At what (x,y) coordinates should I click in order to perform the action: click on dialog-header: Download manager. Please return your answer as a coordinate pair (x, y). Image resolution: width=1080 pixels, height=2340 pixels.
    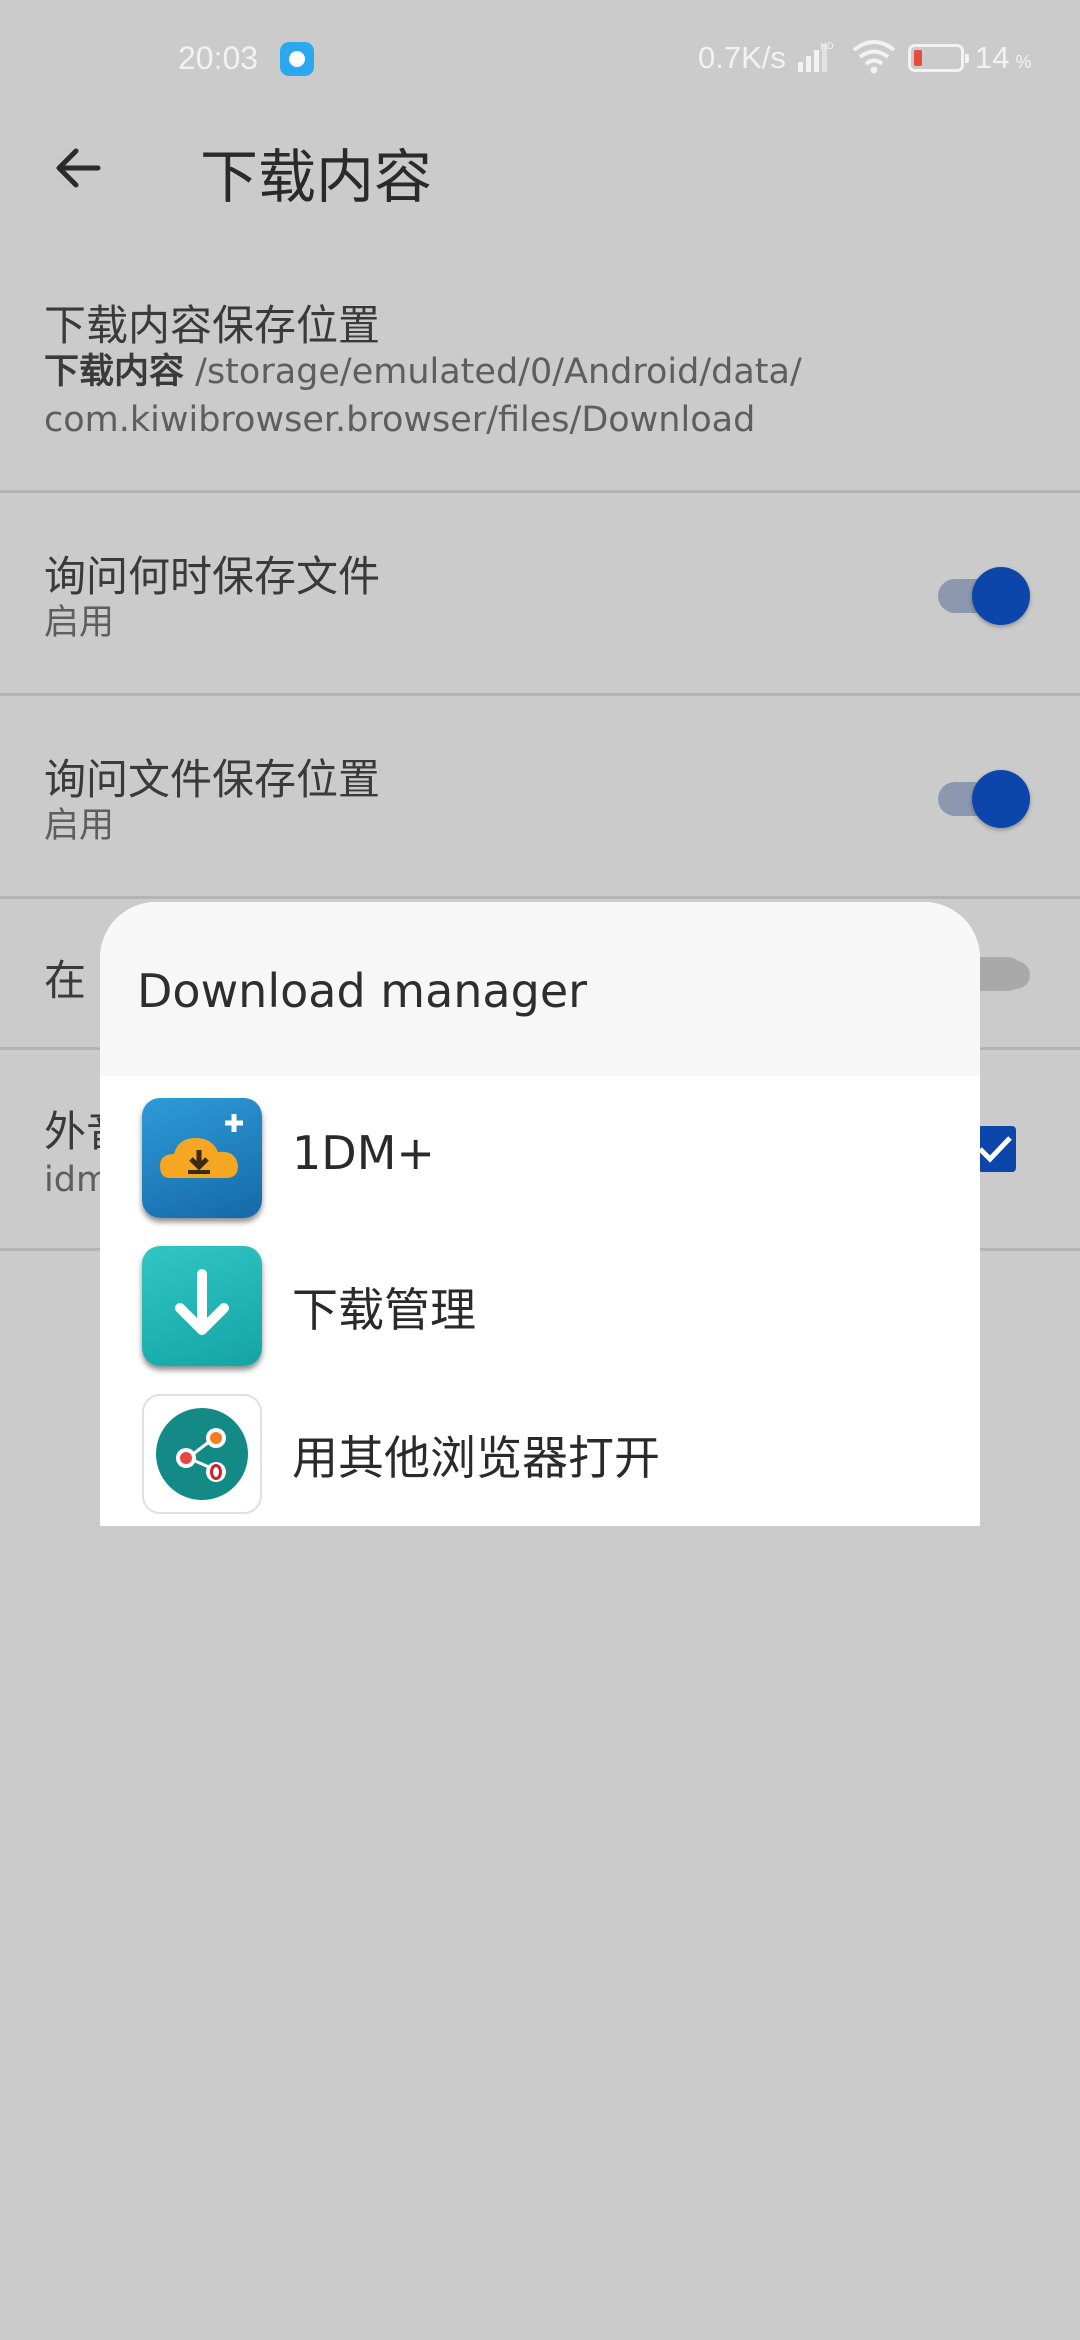
    Looking at the image, I should click on (540, 989).